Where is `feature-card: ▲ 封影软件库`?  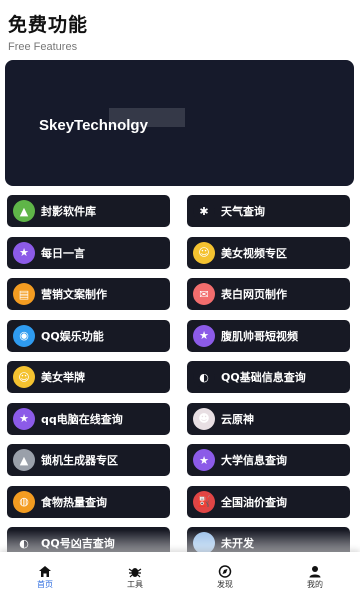 feature-card: ▲ 封影软件库 is located at coordinates (88, 211).